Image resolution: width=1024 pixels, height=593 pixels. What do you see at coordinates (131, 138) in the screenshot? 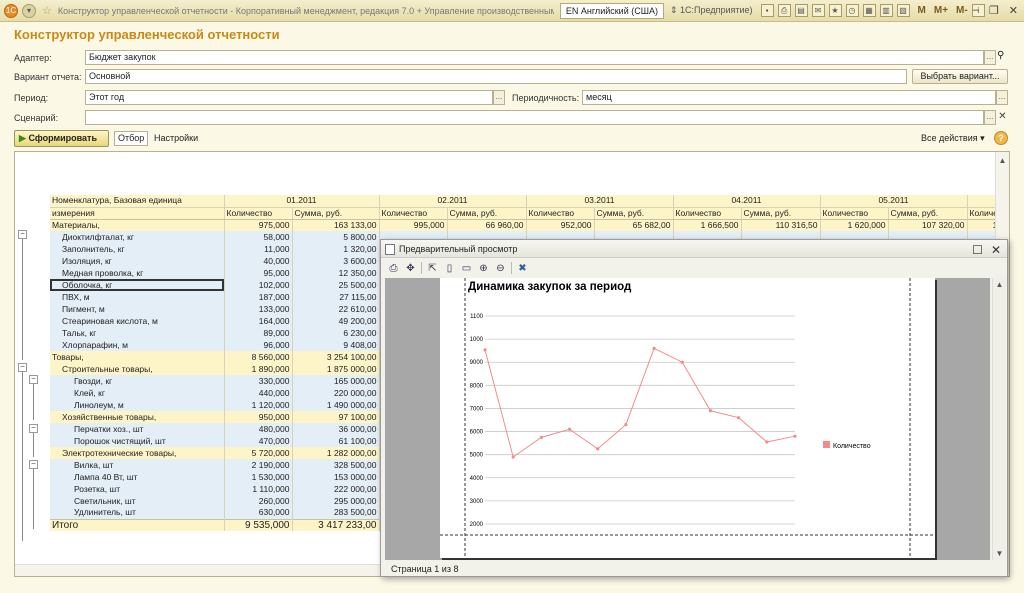
I see `filter-tab: Отбор` at bounding box center [131, 138].